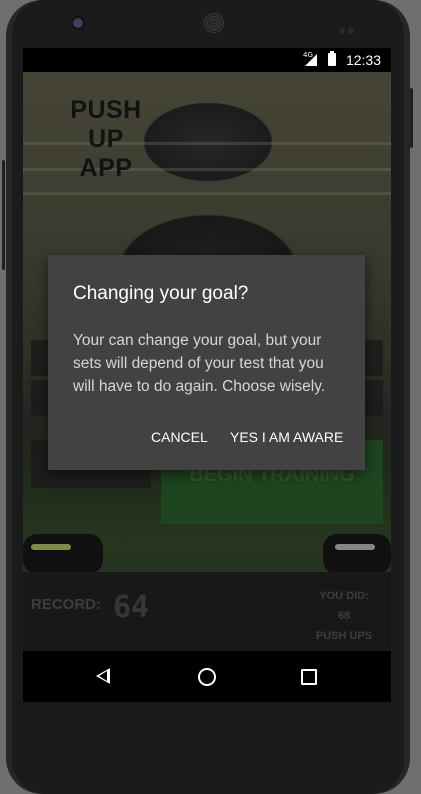 This screenshot has height=794, width=421. I want to click on signal-icon, so click(311, 60).